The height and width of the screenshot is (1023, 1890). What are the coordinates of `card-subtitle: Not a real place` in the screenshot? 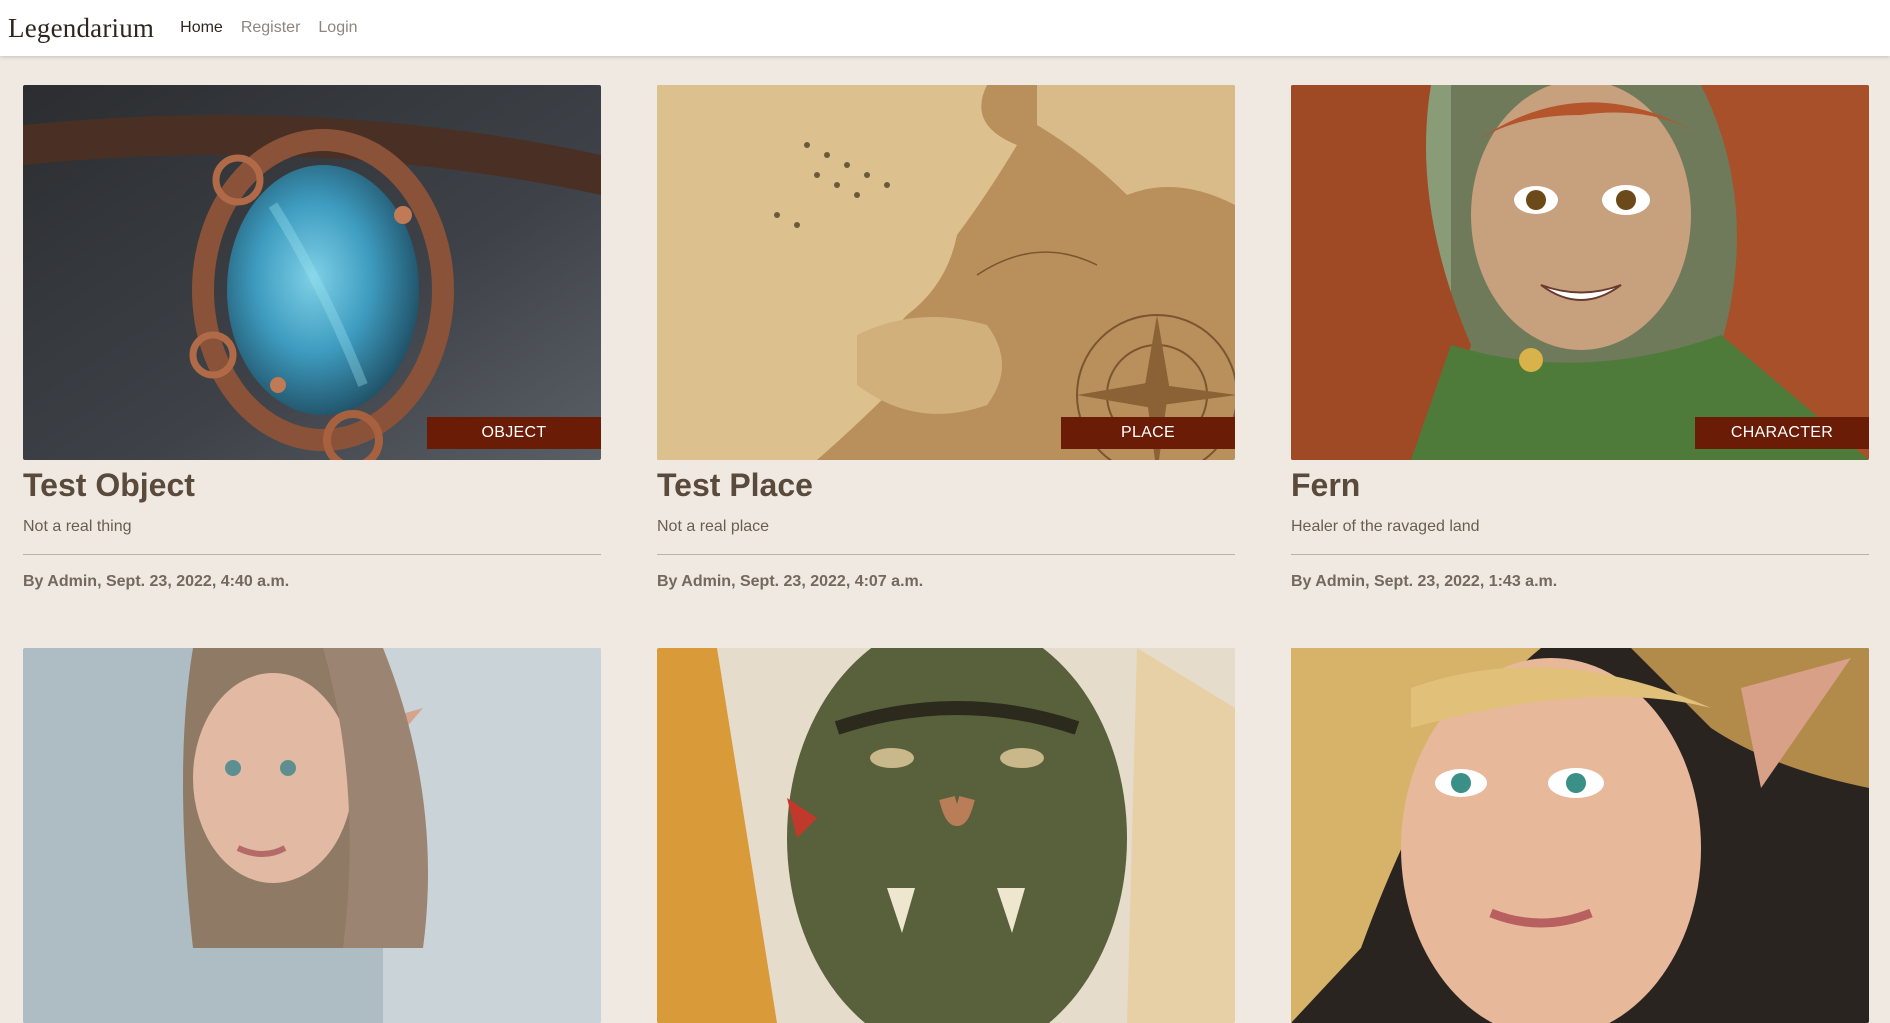 It's located at (713, 526).